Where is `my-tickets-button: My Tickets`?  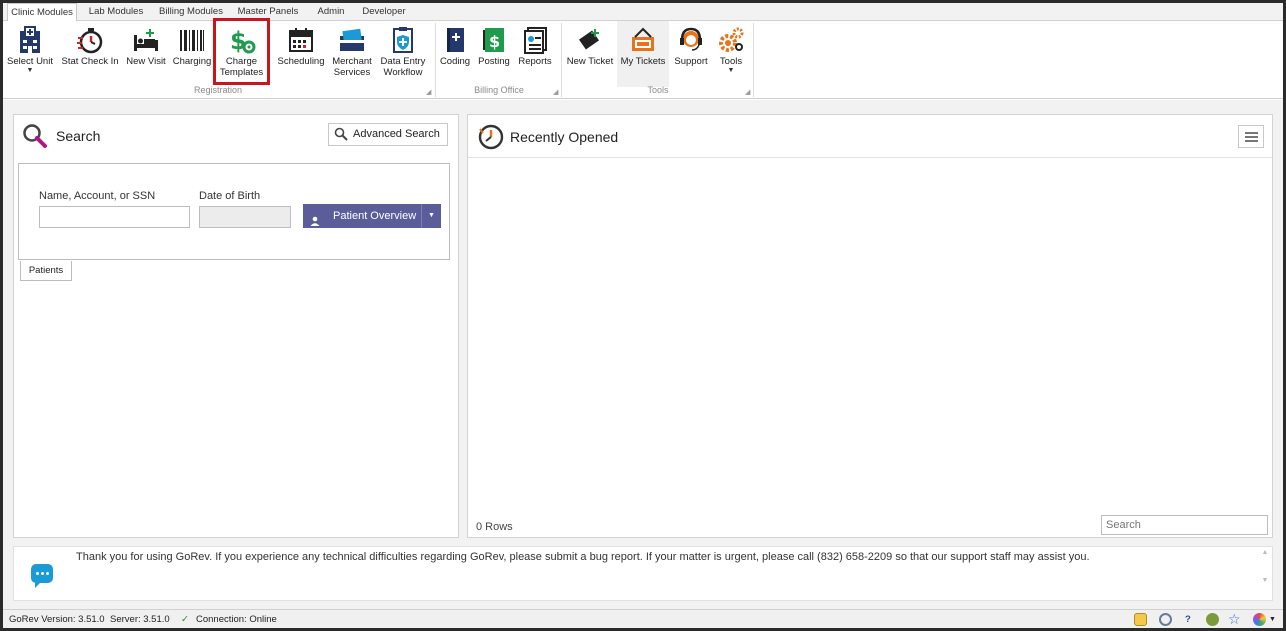 my-tickets-button: My Tickets is located at coordinates (643, 54).